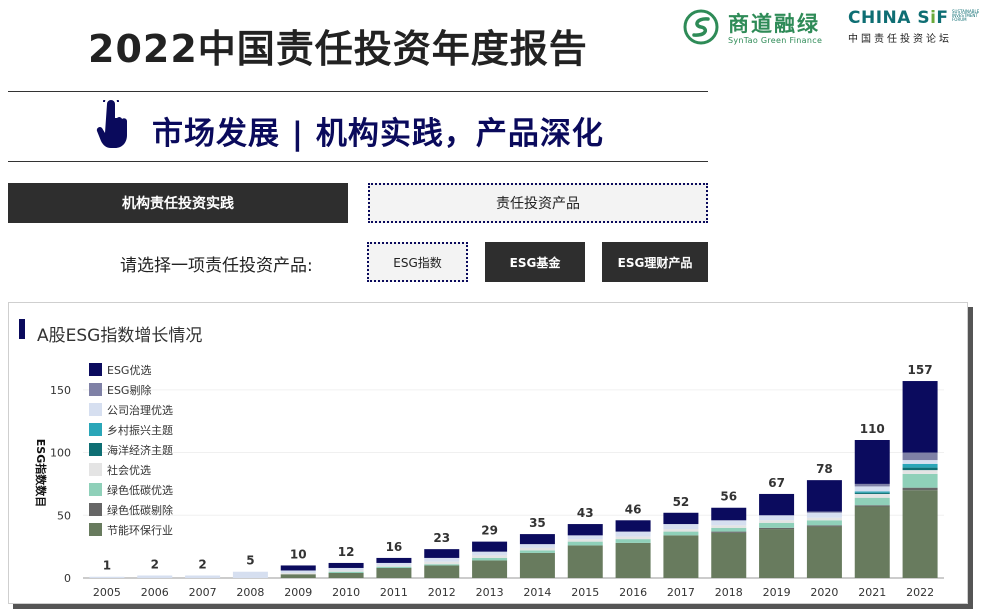 The height and width of the screenshot is (613, 986). I want to click on y-tick-label: 100, so click(60, 453).